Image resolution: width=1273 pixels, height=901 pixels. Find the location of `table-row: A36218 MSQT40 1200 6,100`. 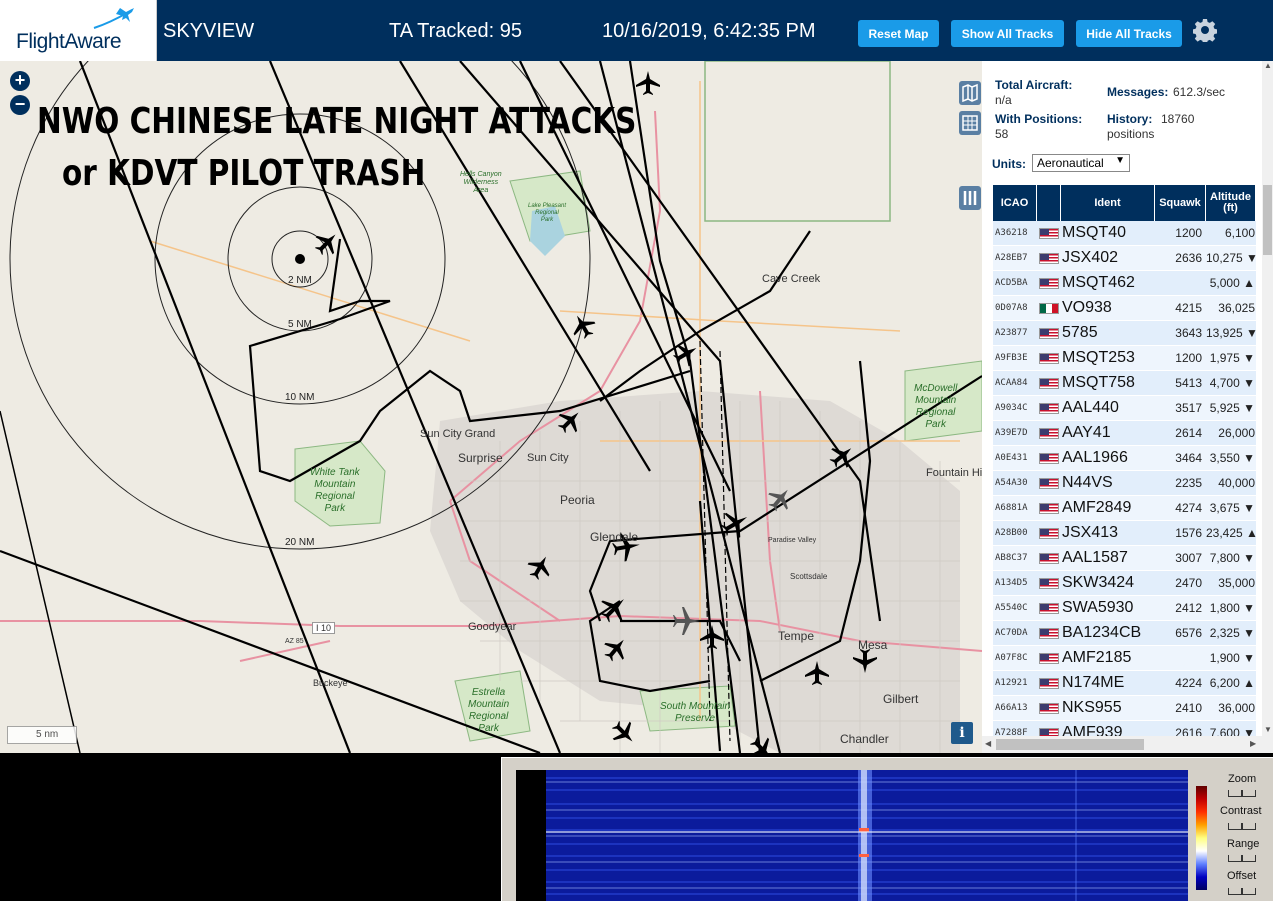

table-row: A36218 MSQT40 1200 6,100 is located at coordinates (1124, 233).